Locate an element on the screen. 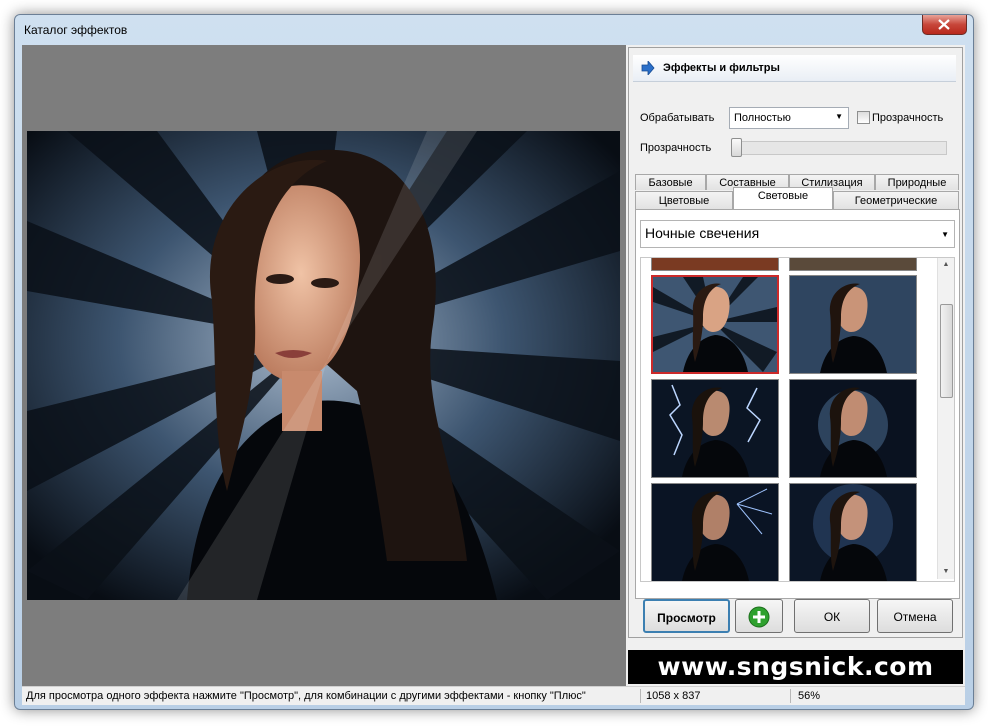 The height and width of the screenshot is (727, 988). effects-title: Эффекты и фильтры is located at coordinates (721, 68).